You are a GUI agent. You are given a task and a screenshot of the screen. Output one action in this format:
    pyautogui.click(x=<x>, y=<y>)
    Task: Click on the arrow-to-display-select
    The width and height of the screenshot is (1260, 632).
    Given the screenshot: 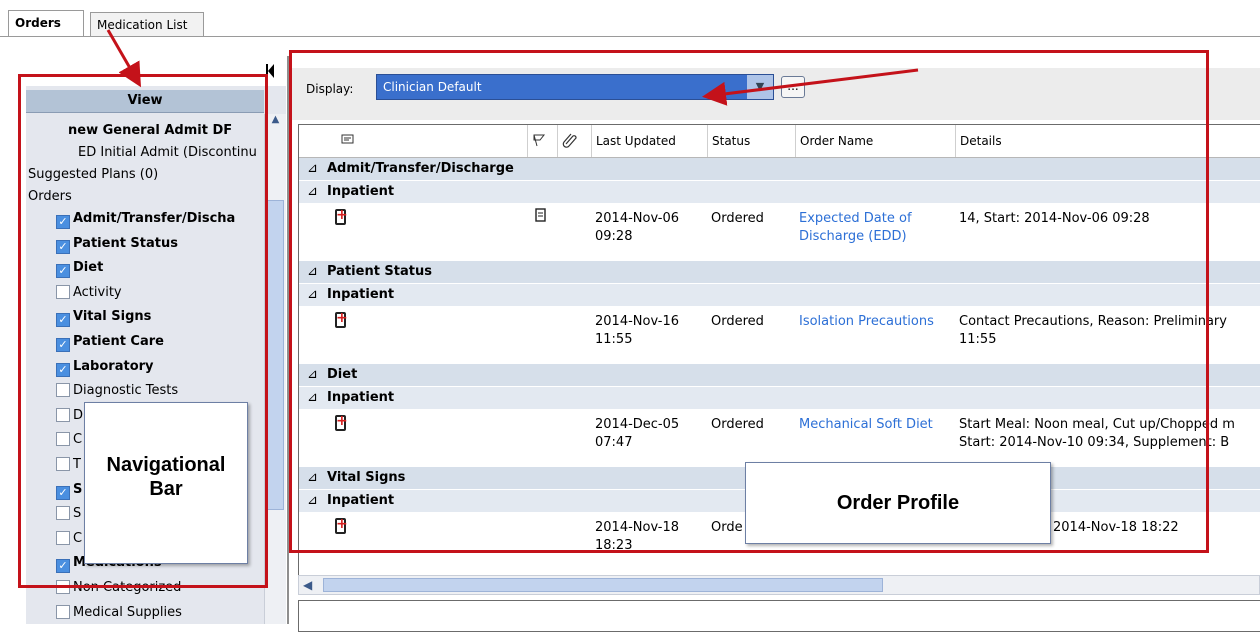 What is the action you would take?
    pyautogui.click(x=810, y=87)
    